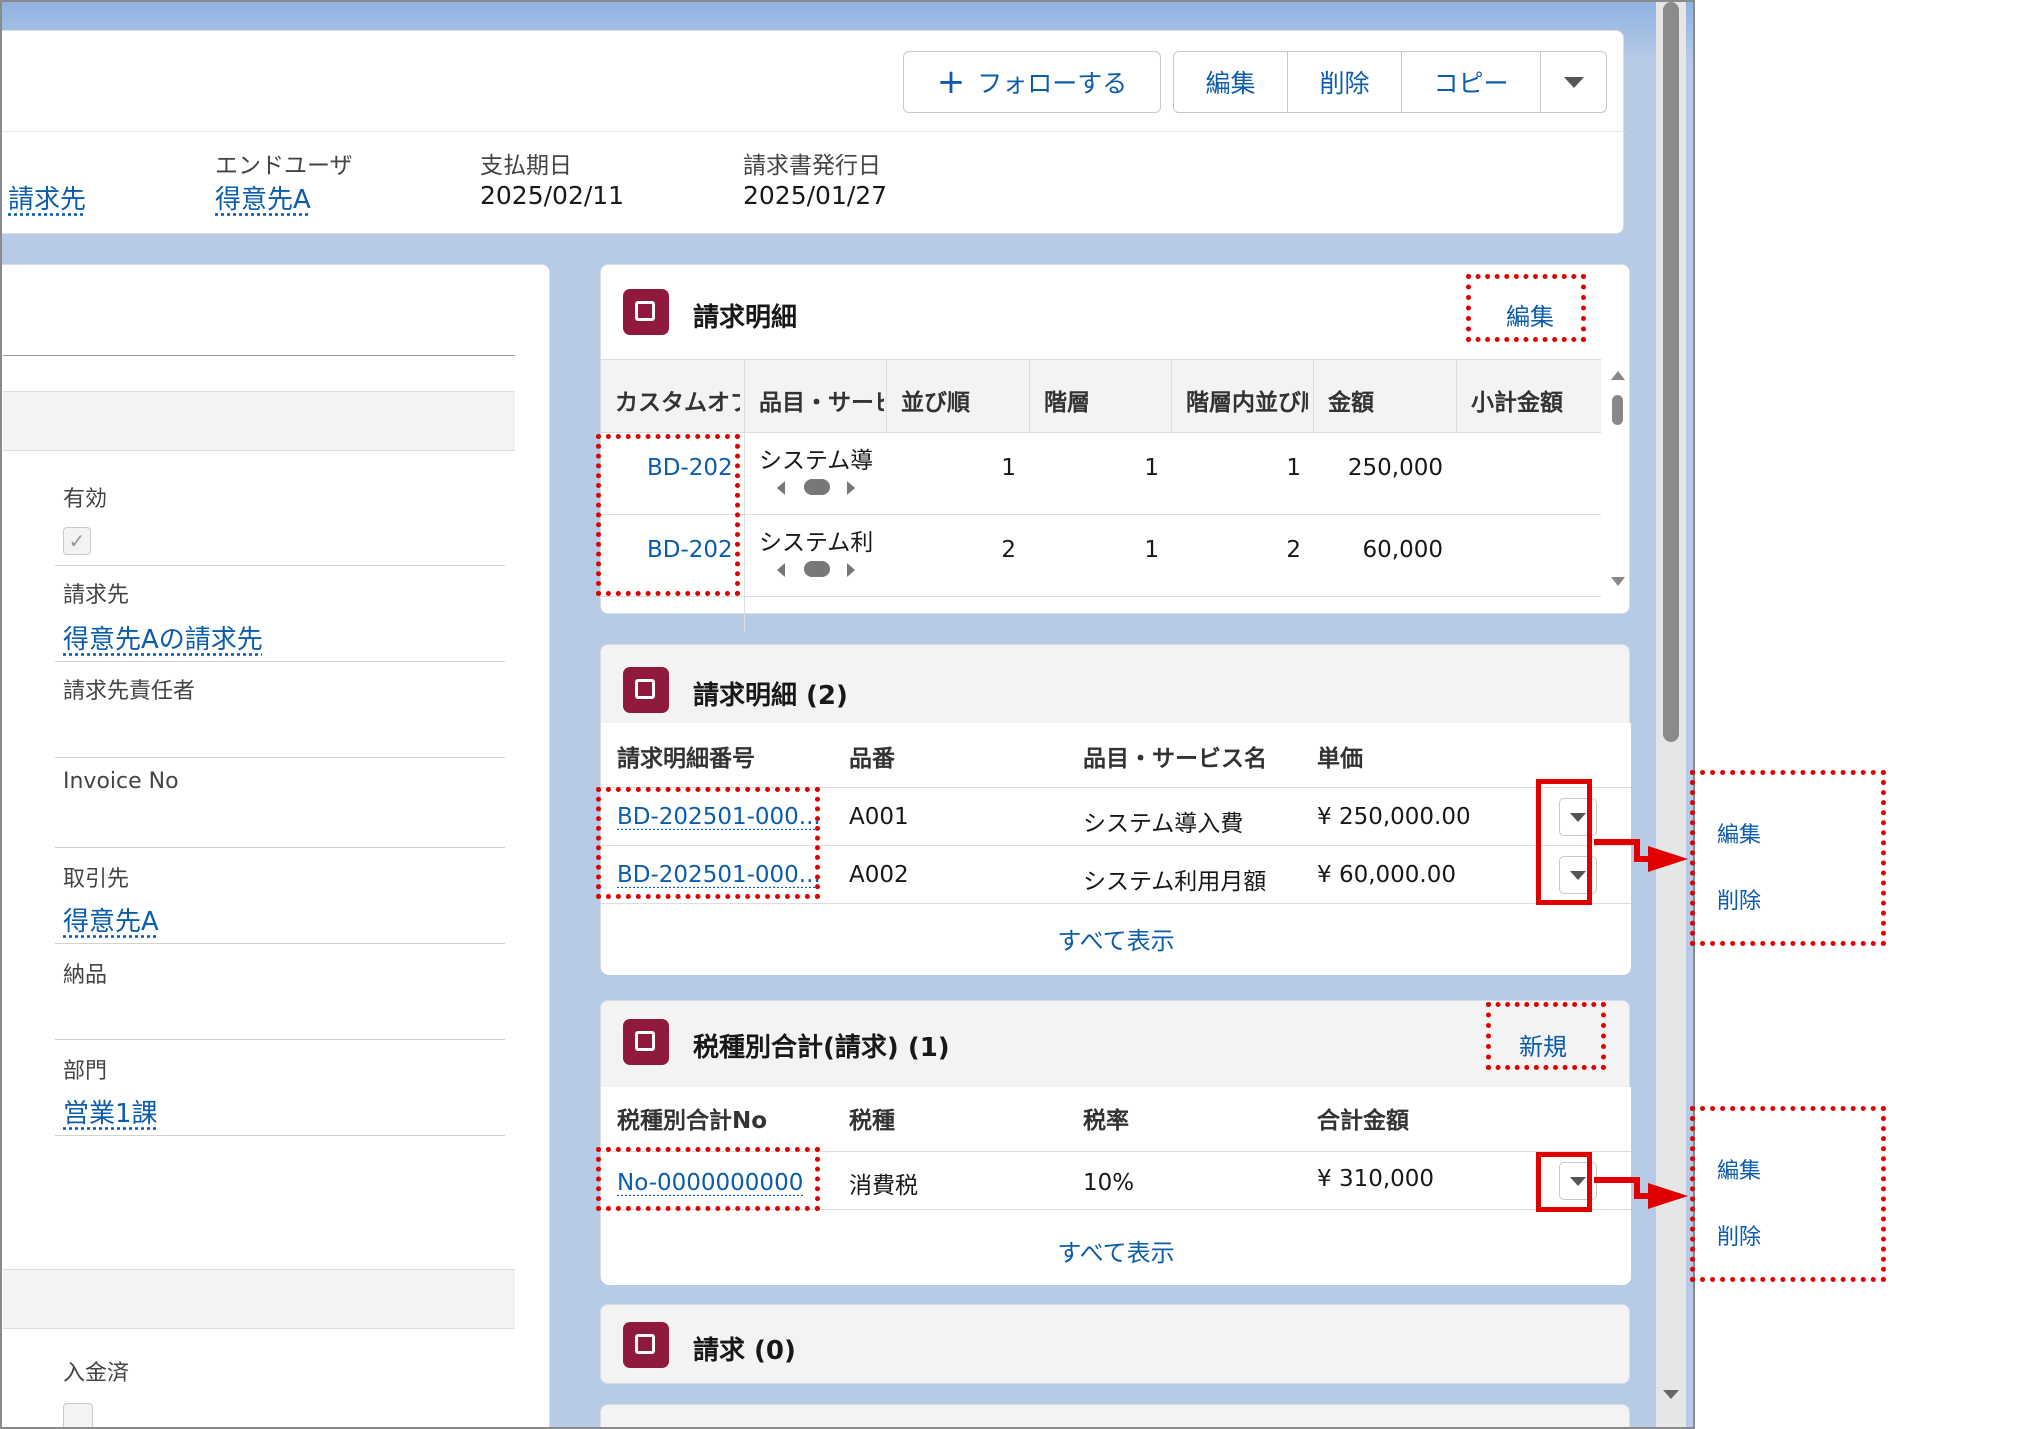  What do you see at coordinates (1008, 468) in the screenshot?
I see `row-order: 1` at bounding box center [1008, 468].